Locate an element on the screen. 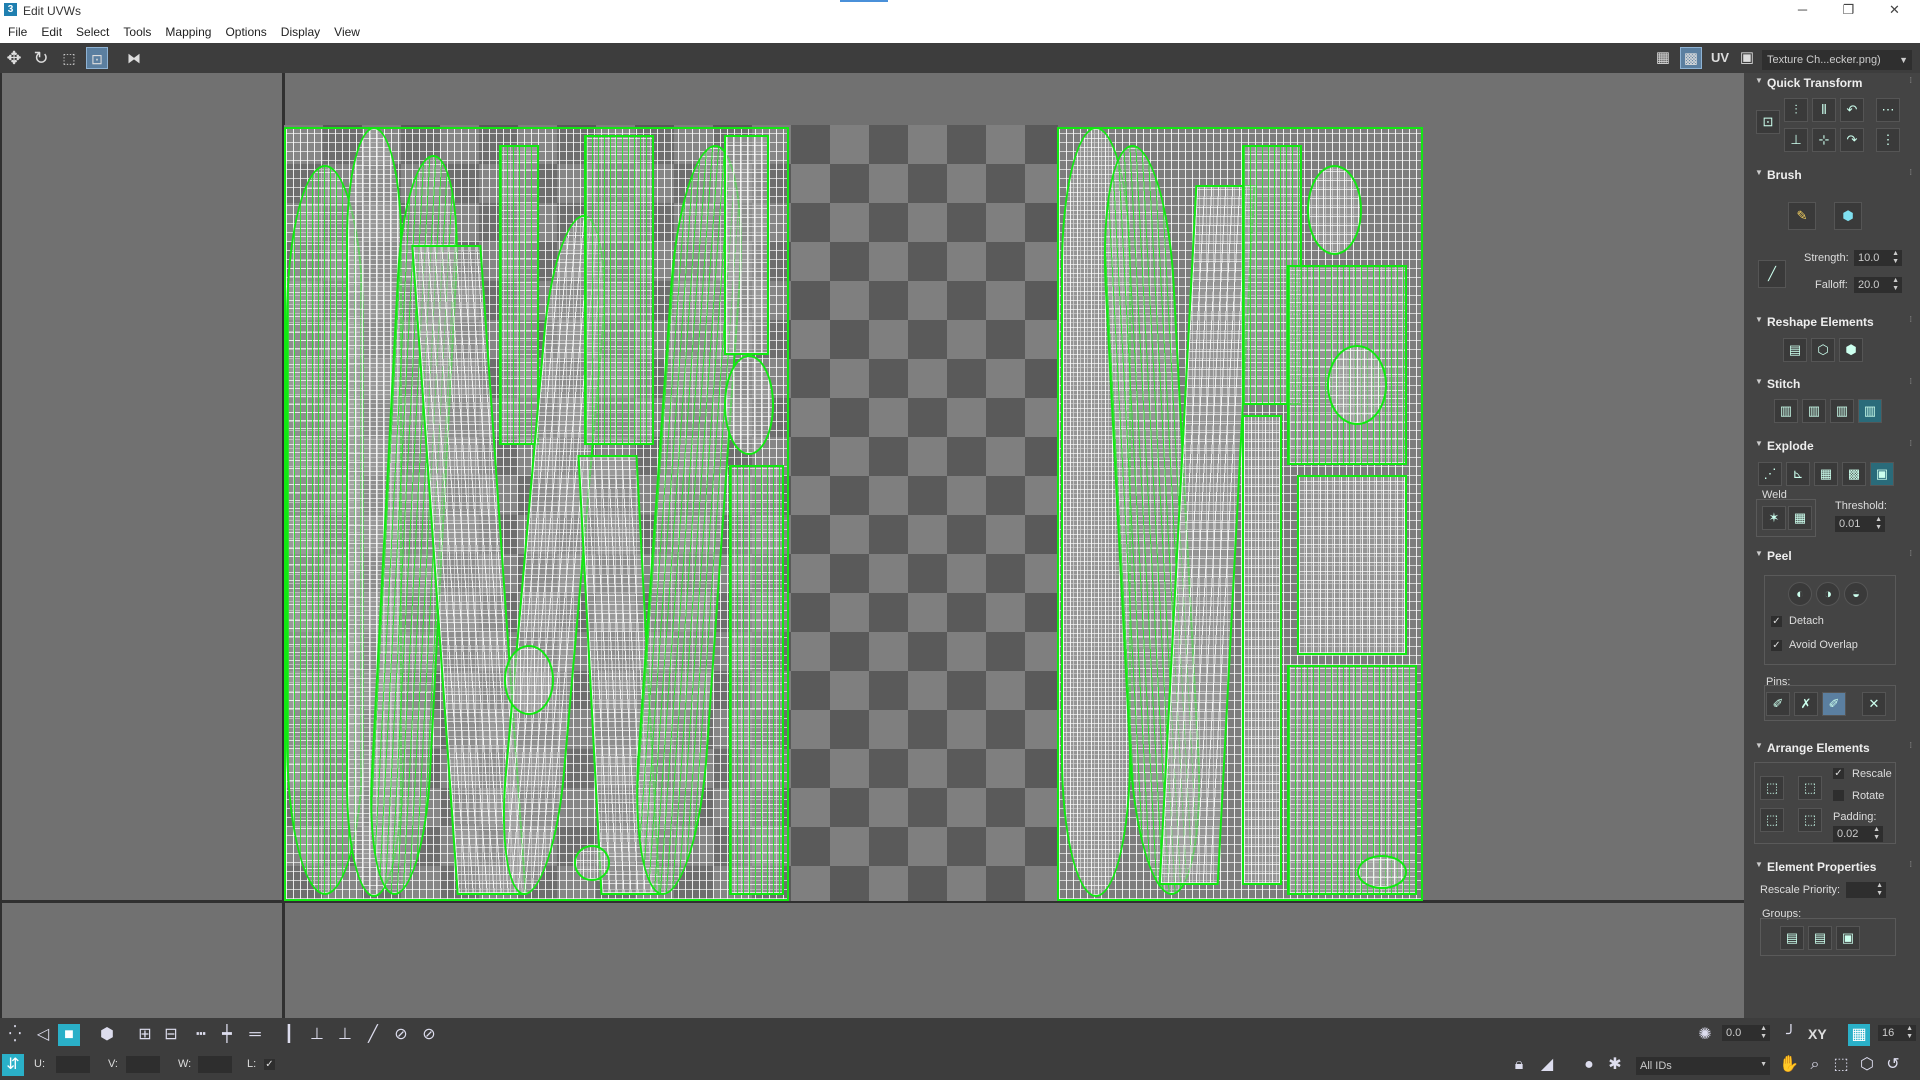 This screenshot has height=1080, width=1920. menu-view: View is located at coordinates (347, 32).